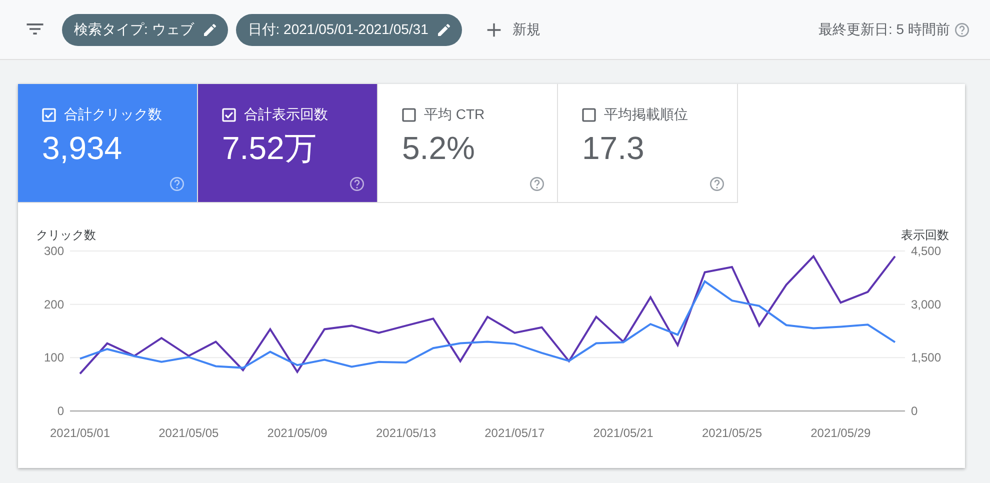 The height and width of the screenshot is (483, 990). I want to click on tick-label: 2021/05/25, so click(732, 433).